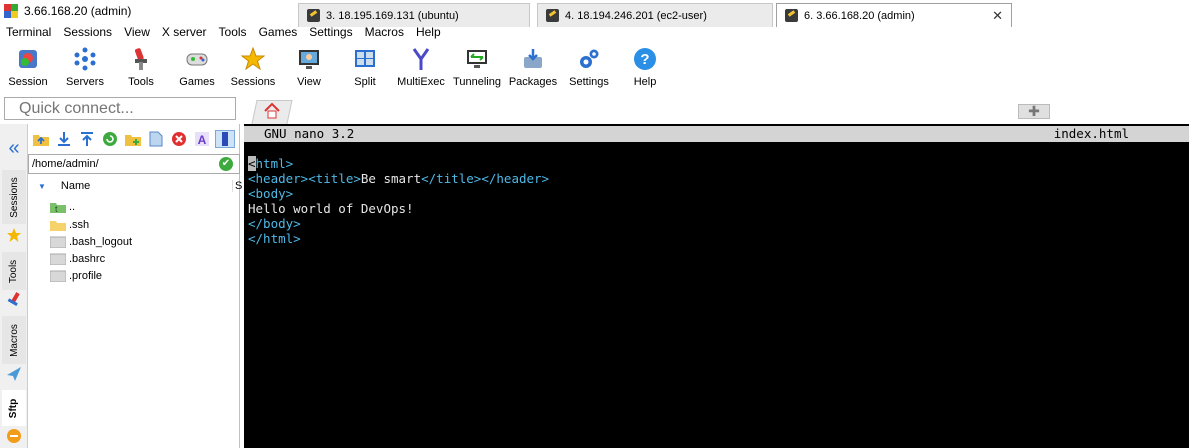 This screenshot has width=1189, height=448. Describe the element at coordinates (414, 15) in the screenshot. I see `tab-session-3: 3. 18.195.169.131 (ubuntu)` at that location.